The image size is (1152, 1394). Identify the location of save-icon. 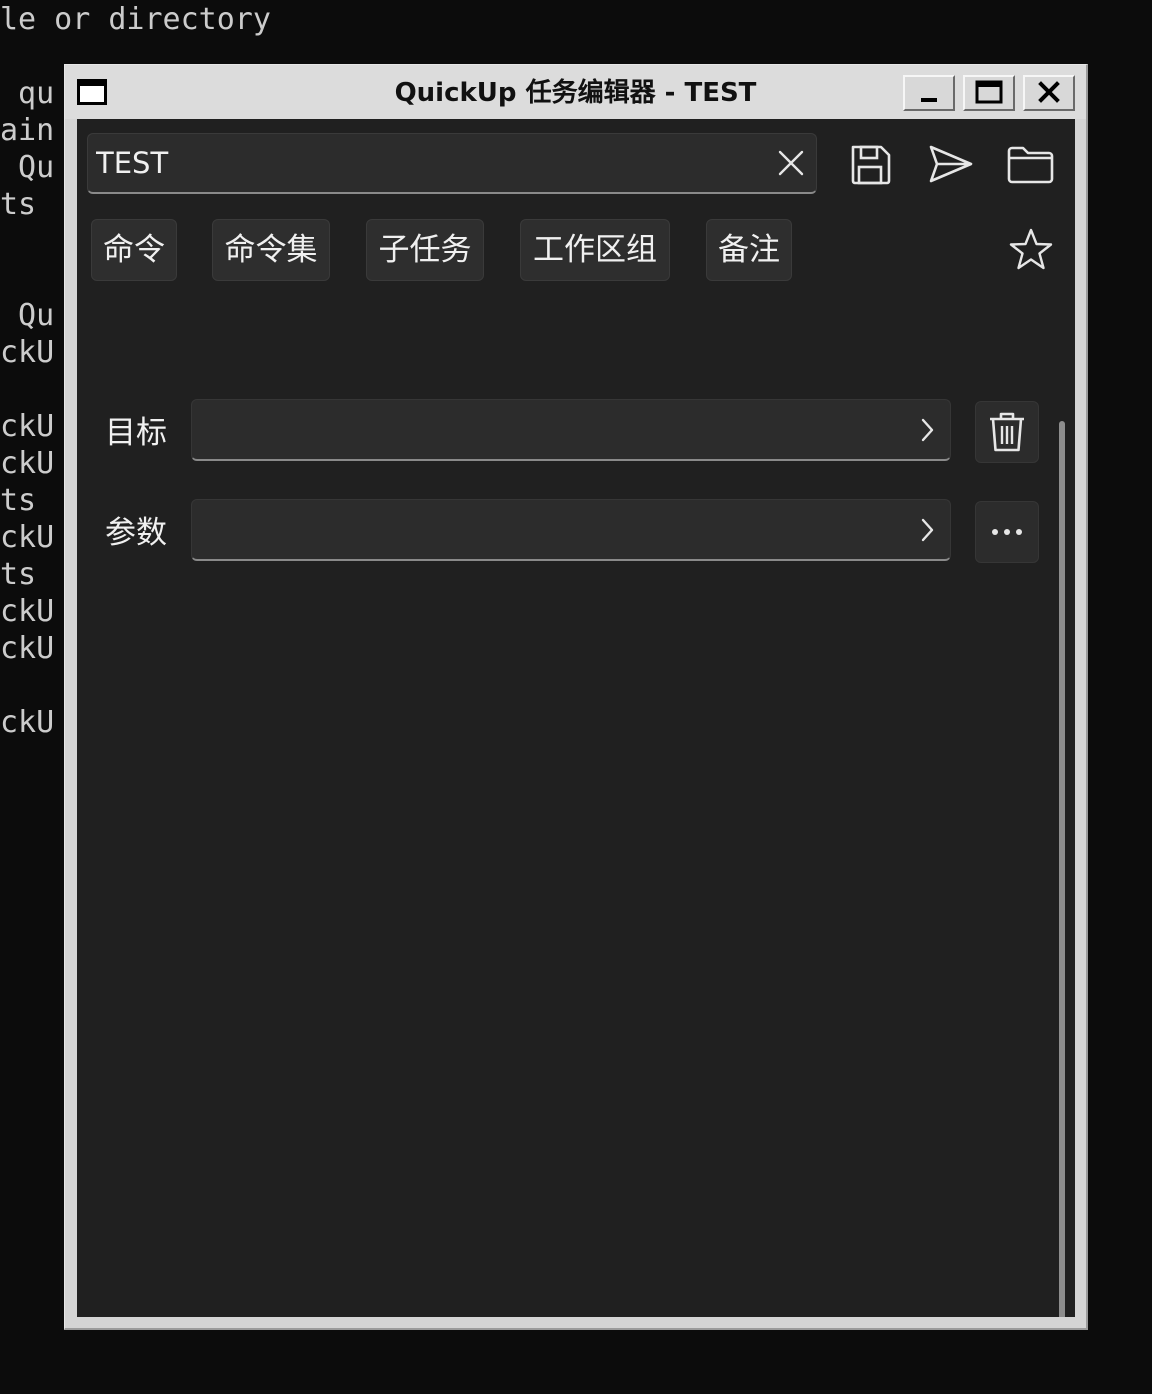
(871, 165).